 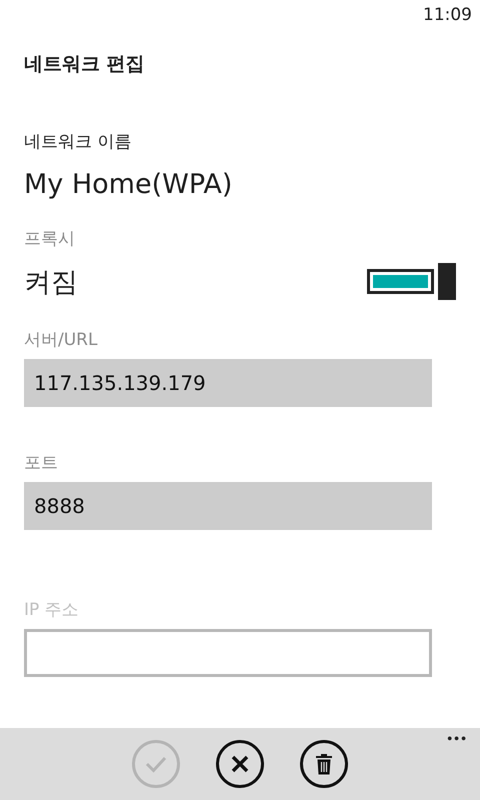 I want to click on page-title: 네트워크 편집, so click(x=85, y=64).